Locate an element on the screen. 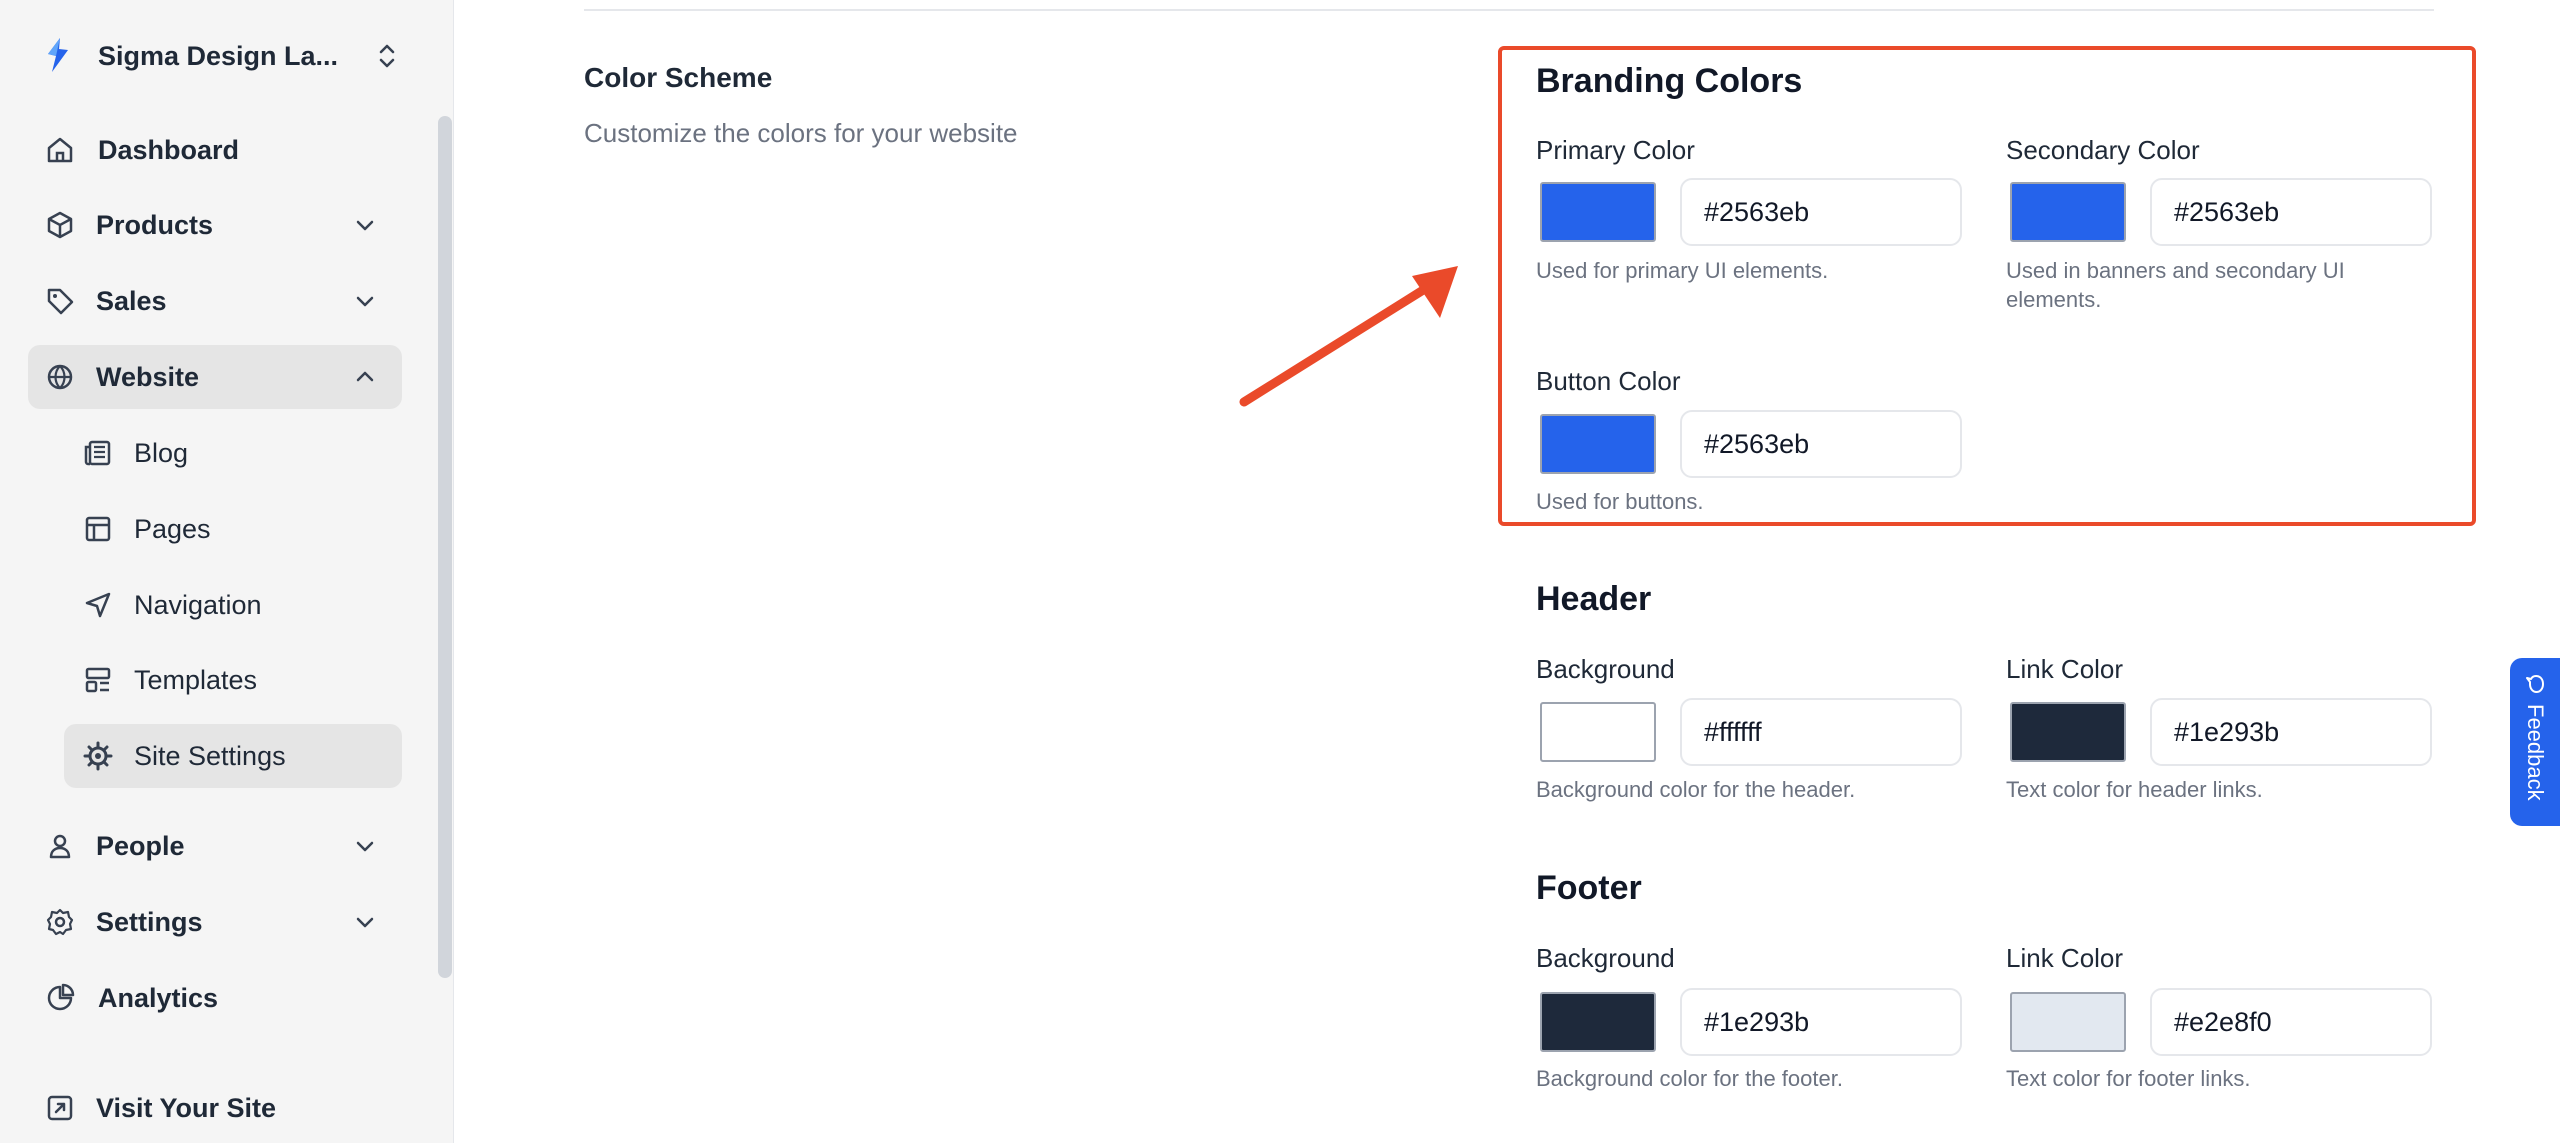 The width and height of the screenshot is (2560, 1143). header-link-help: Text color for header links. is located at coordinates (2134, 789).